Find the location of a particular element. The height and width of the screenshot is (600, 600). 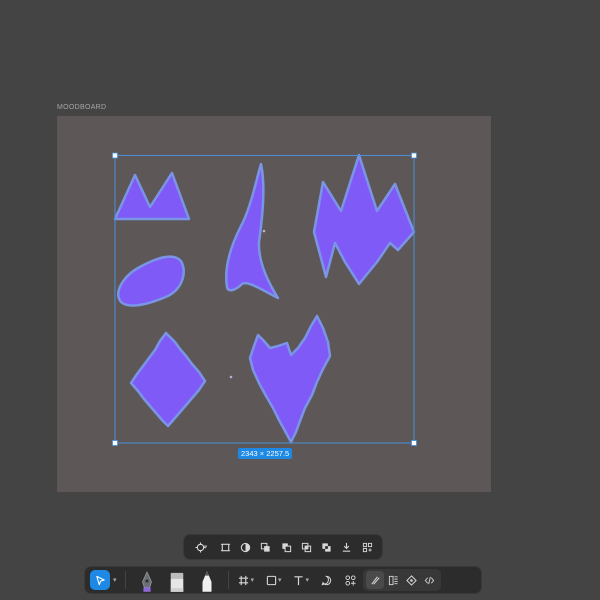

pen-tool-button is located at coordinates (147, 580).